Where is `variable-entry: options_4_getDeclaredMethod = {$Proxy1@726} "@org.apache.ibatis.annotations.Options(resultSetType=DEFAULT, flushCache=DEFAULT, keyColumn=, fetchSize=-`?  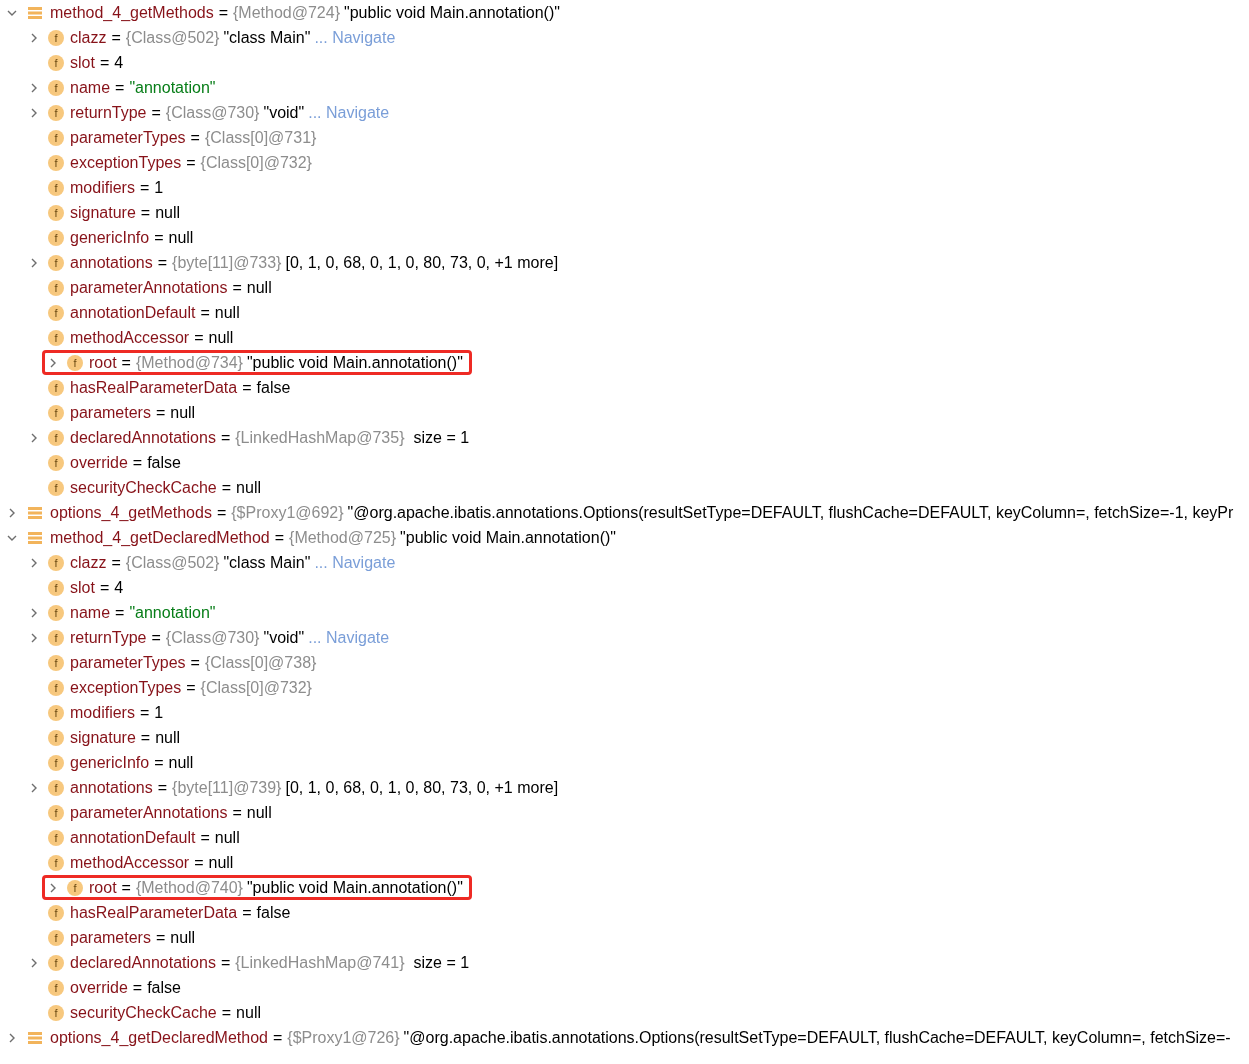
variable-entry: options_4_getDeclaredMethod = {$Proxy1@726} "@org.apache.ibatis.annotations.Options(resultSetType=DEFAULT, flushCache=DEFAULT, keyColumn=, fetchSize=- is located at coordinates (640, 1037).